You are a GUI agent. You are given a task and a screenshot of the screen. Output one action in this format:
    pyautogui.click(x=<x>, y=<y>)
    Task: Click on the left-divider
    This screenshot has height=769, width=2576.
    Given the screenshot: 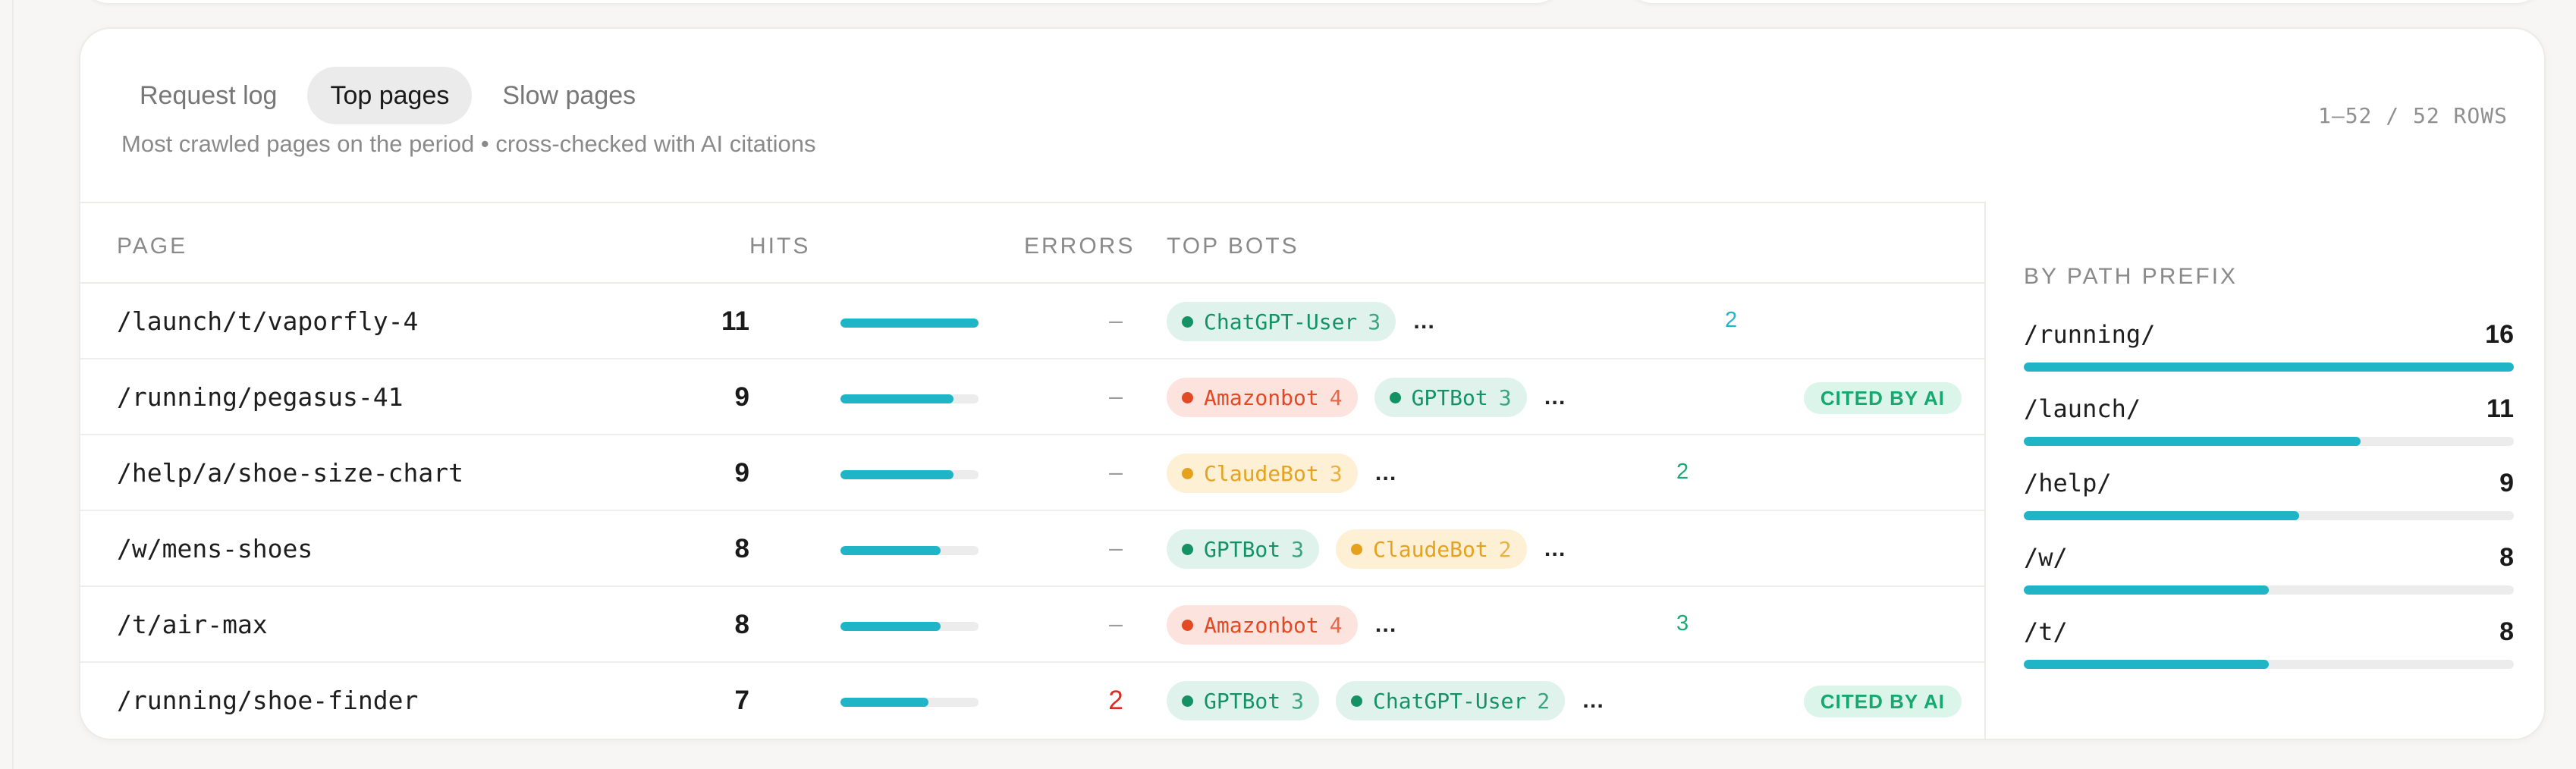 What is the action you would take?
    pyautogui.click(x=13, y=384)
    